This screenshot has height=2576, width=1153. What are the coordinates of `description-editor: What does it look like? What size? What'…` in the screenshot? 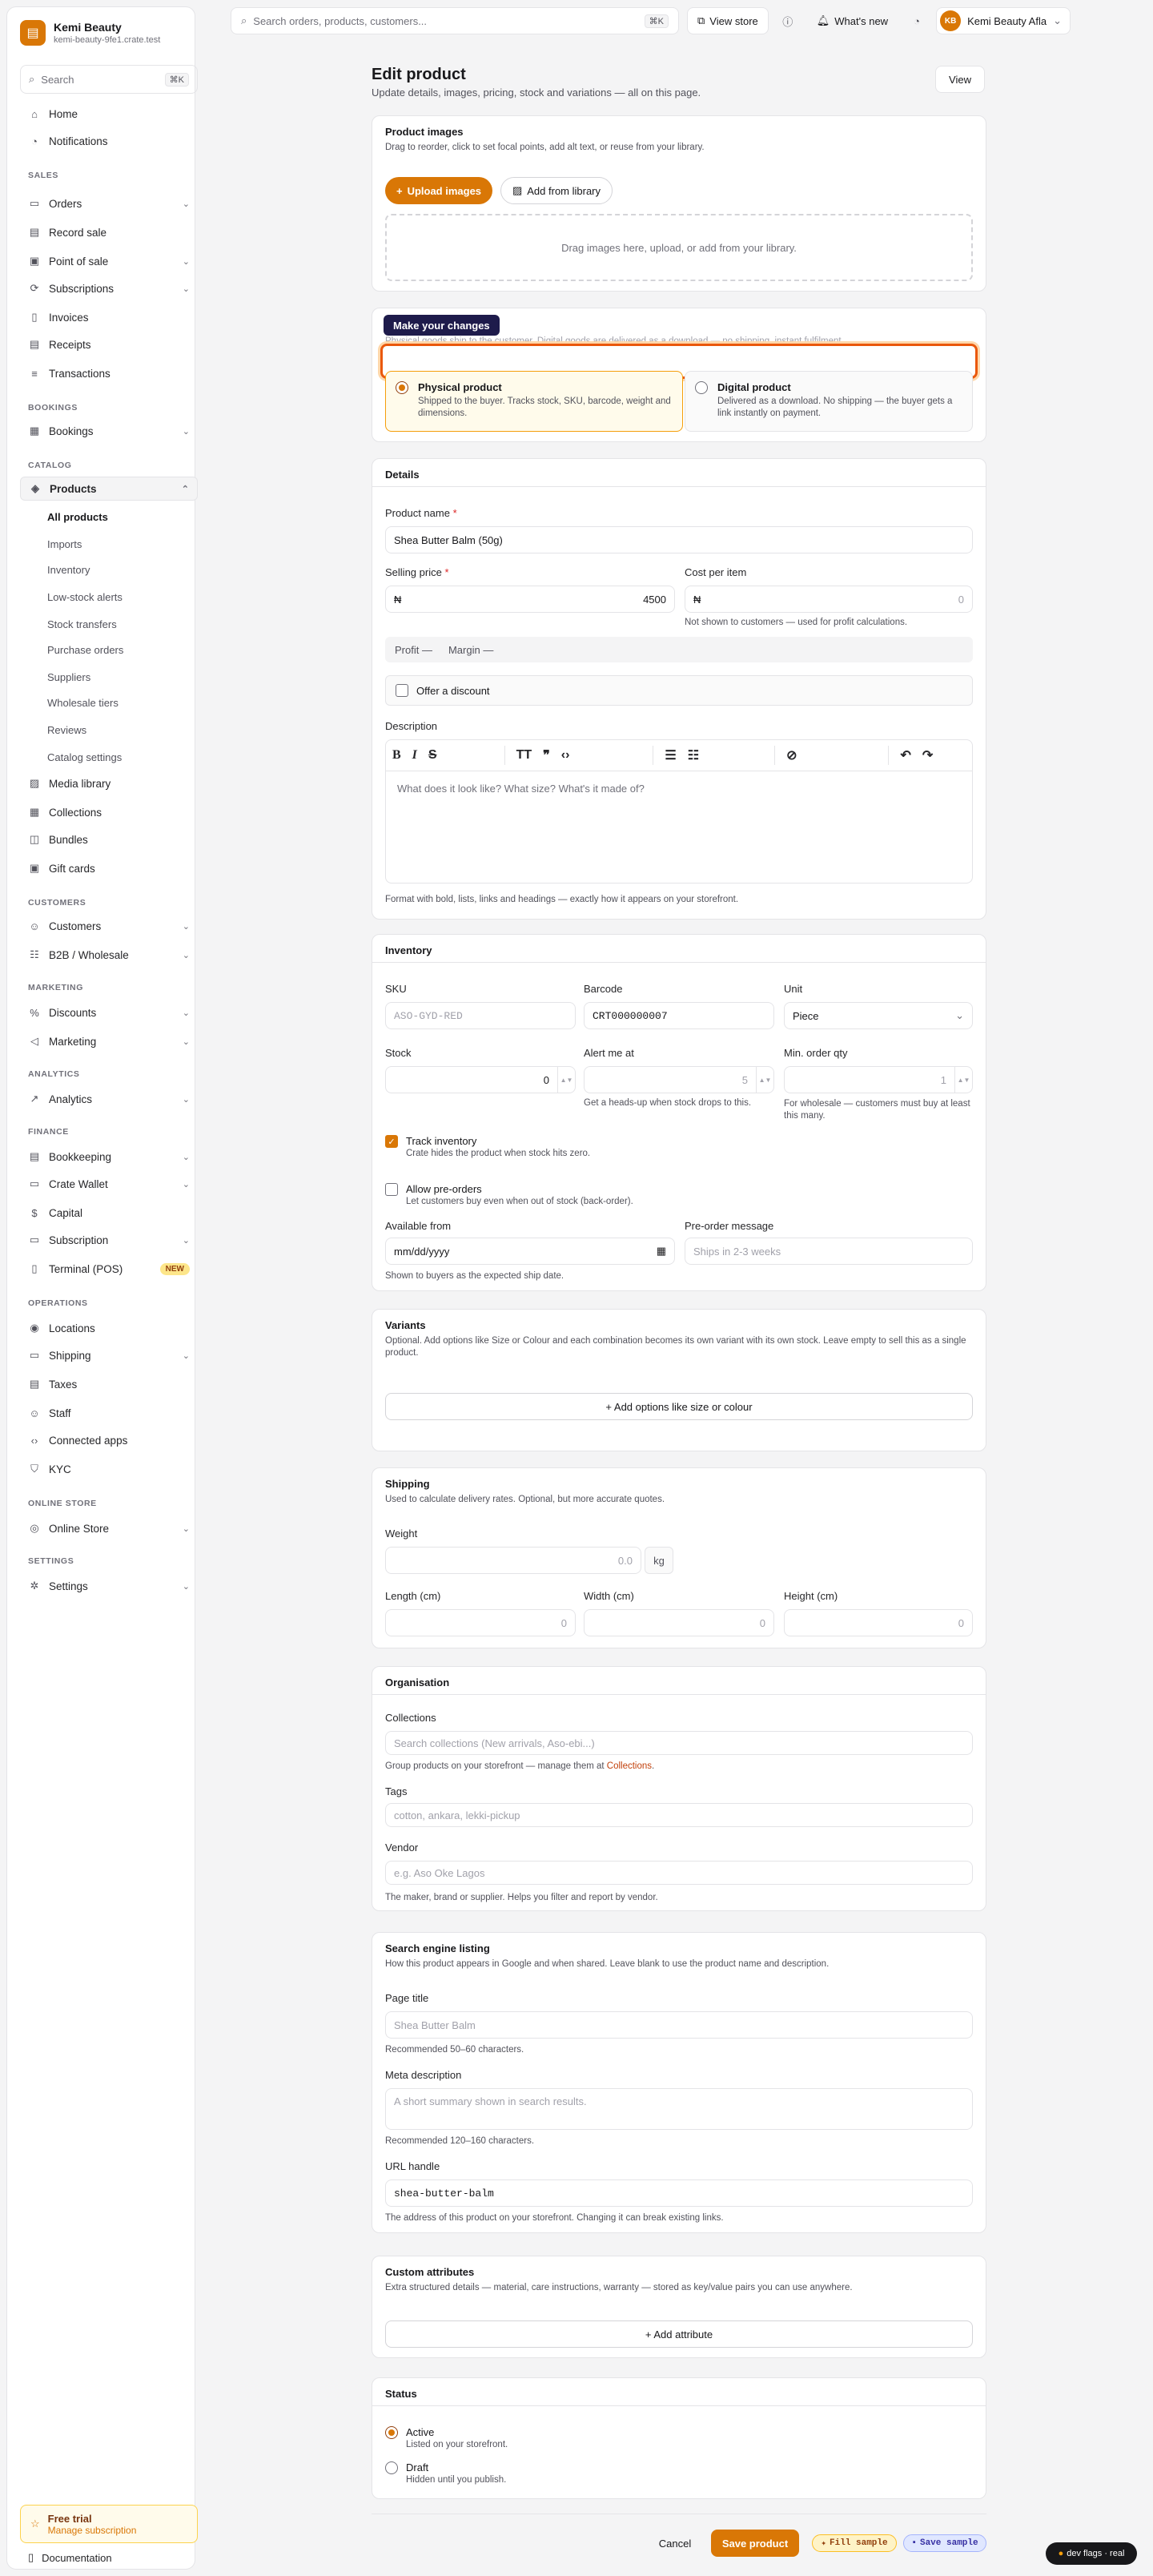 It's located at (679, 827).